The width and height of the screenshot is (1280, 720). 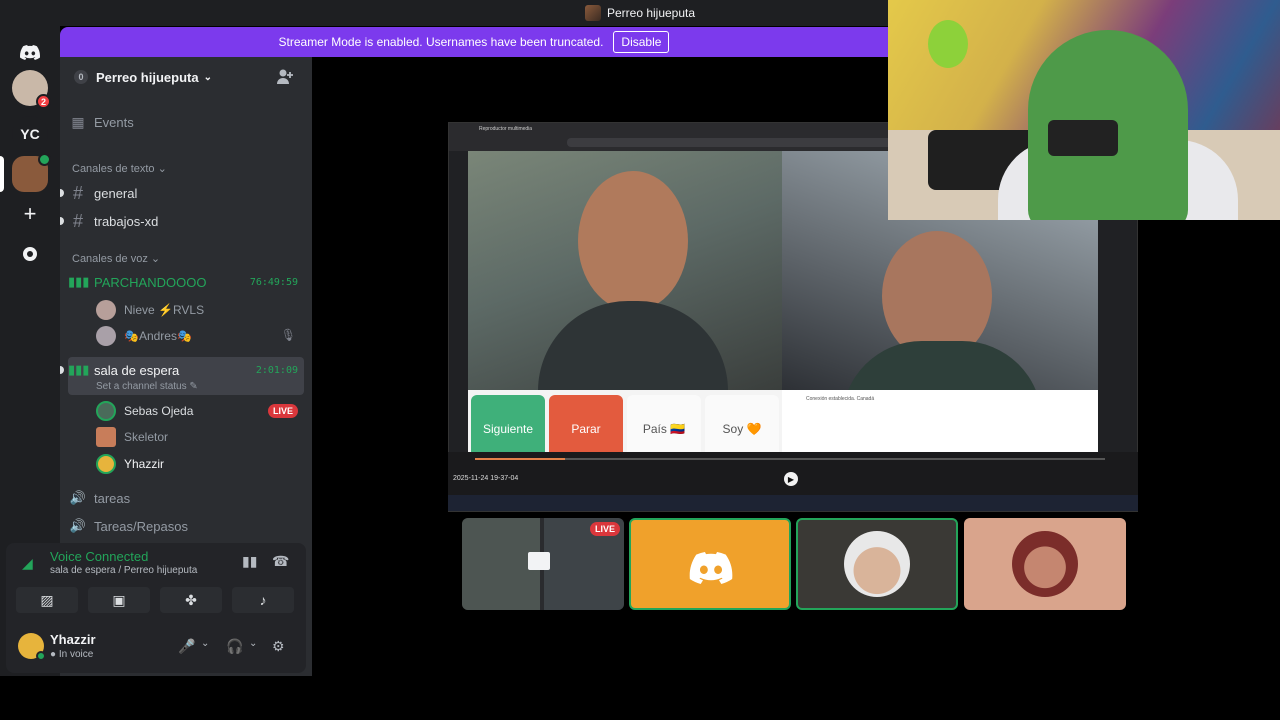 What do you see at coordinates (186, 122) in the screenshot?
I see `events-item: ▦ Events` at bounding box center [186, 122].